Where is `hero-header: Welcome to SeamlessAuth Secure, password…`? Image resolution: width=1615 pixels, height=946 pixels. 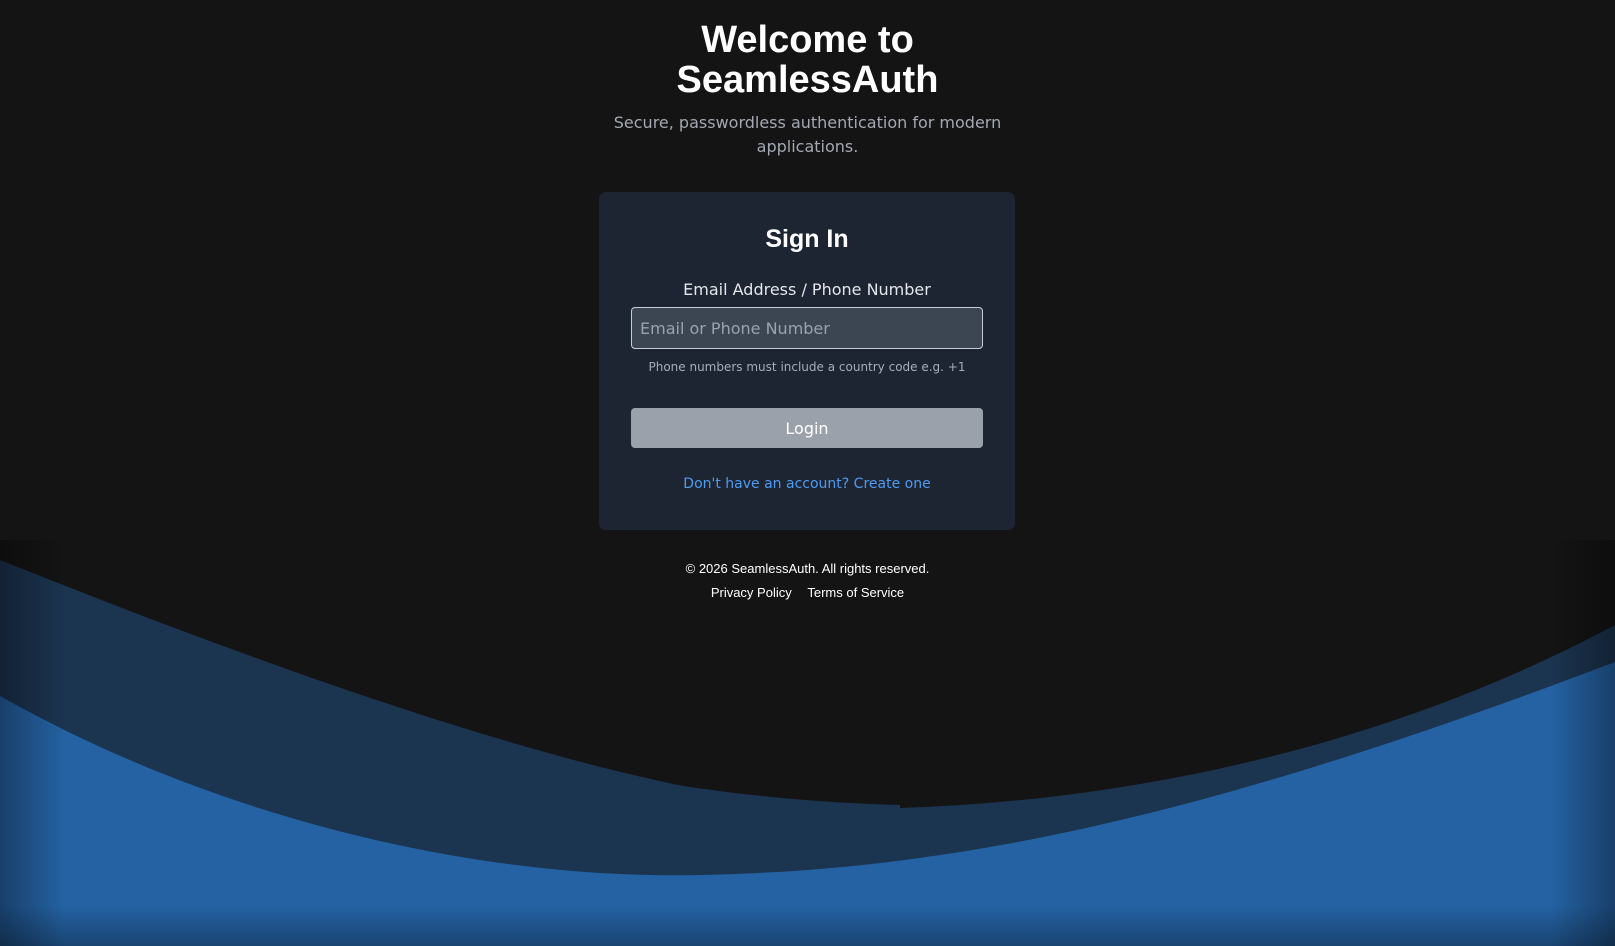
hero-header: Welcome to SeamlessAuth Secure, password… is located at coordinates (807, 89).